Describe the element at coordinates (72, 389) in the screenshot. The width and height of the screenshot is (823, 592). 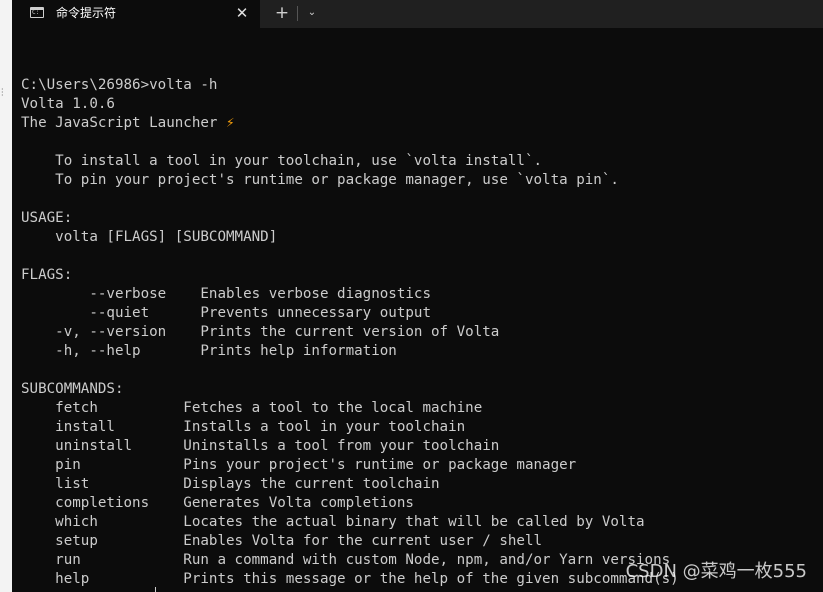
I see `terminal-line: SUBCOMMANDS:` at that location.